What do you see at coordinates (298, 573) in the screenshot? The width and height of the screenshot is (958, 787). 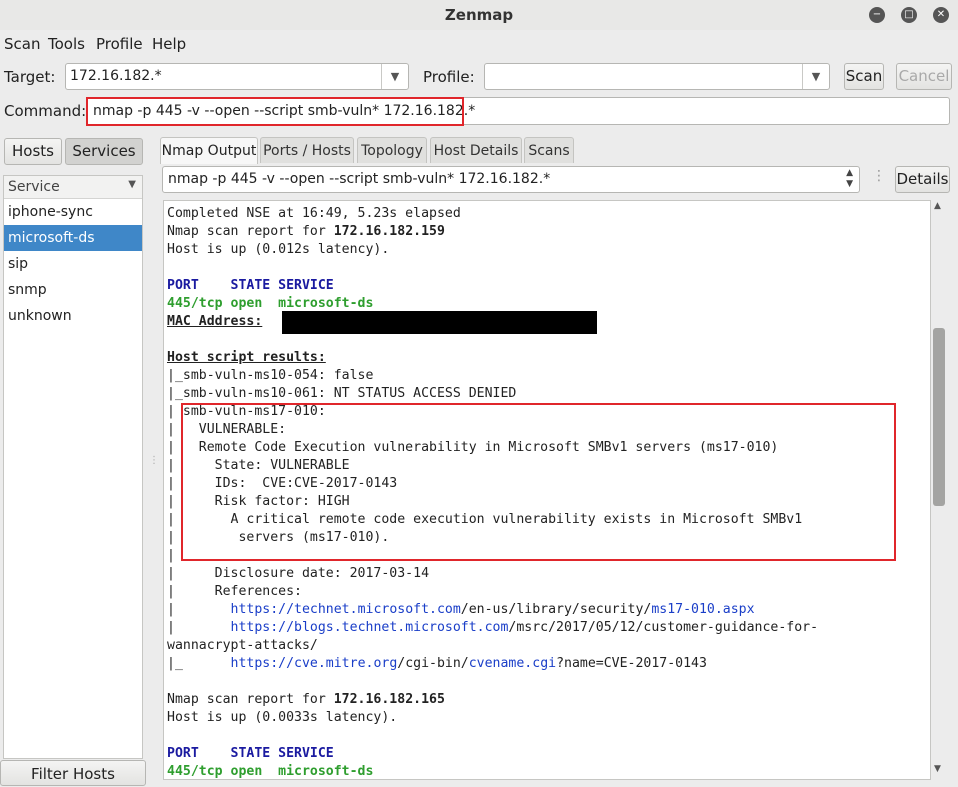 I see `output-line: | Disclosure date: 2017-03-14` at bounding box center [298, 573].